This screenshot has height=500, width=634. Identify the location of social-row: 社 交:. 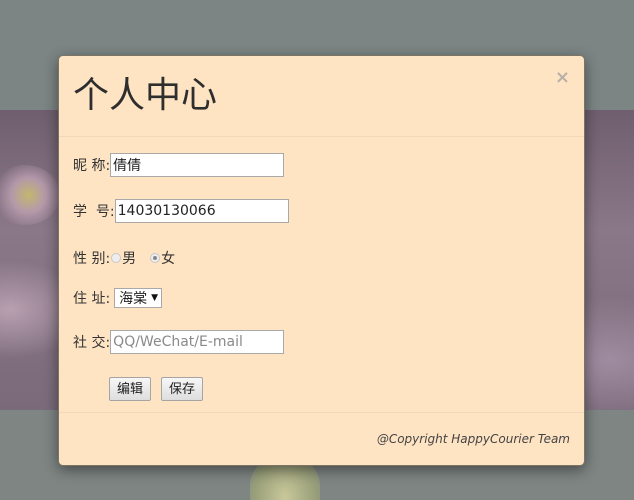
(179, 342).